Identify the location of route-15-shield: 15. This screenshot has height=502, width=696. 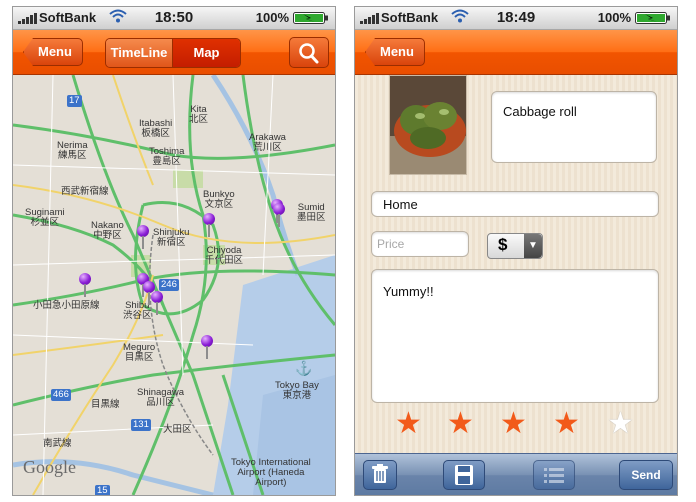
(102, 490).